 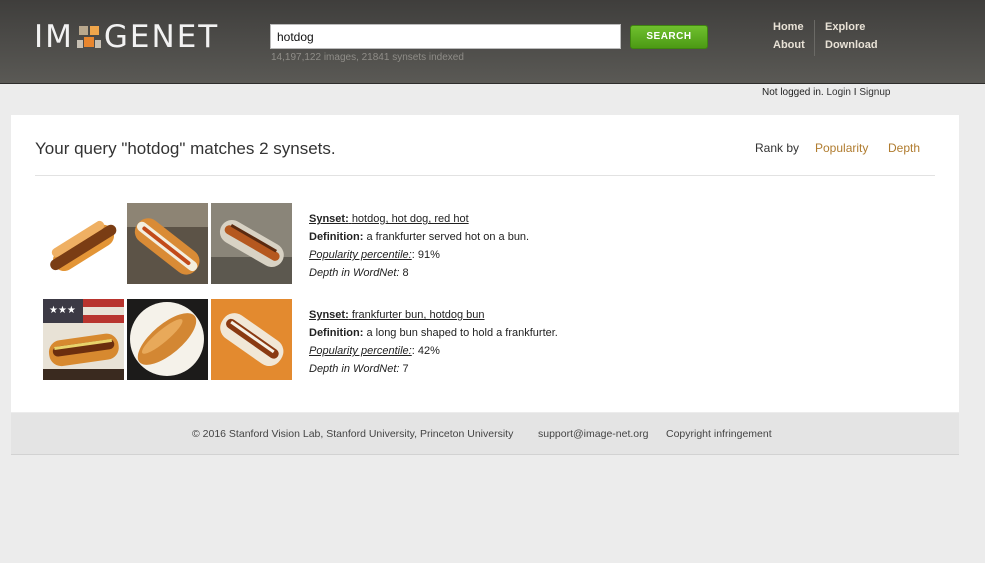 What do you see at coordinates (874, 92) in the screenshot?
I see `signup-link: Signup` at bounding box center [874, 92].